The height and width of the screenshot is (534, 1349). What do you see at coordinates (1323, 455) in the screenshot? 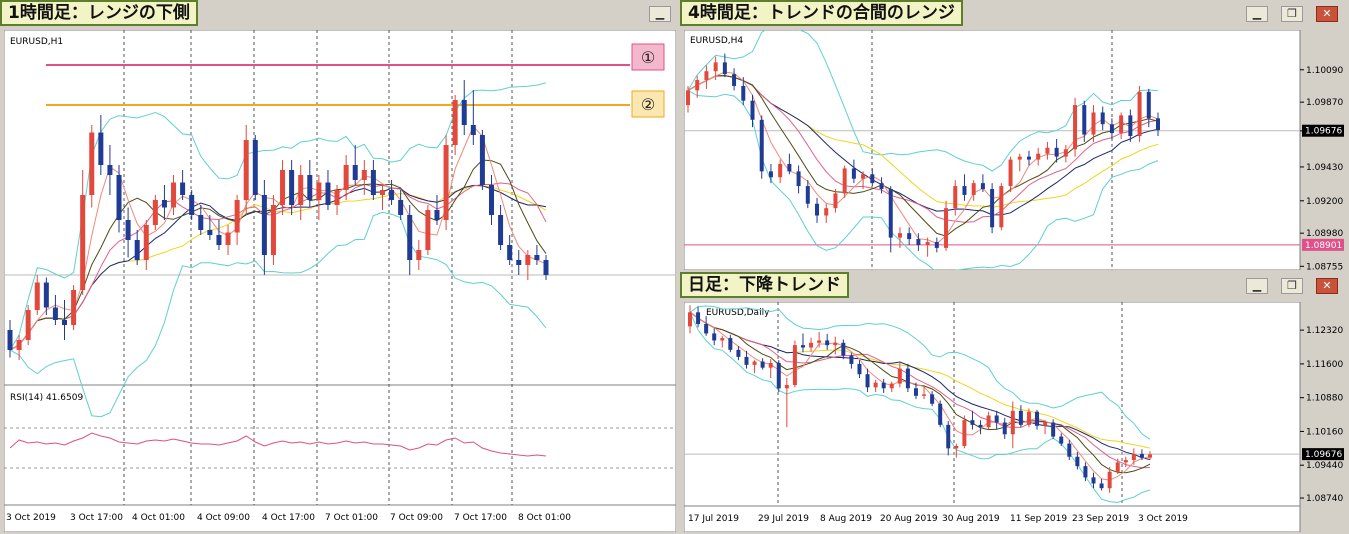
I see `current-price-label: 1.09676` at bounding box center [1323, 455].